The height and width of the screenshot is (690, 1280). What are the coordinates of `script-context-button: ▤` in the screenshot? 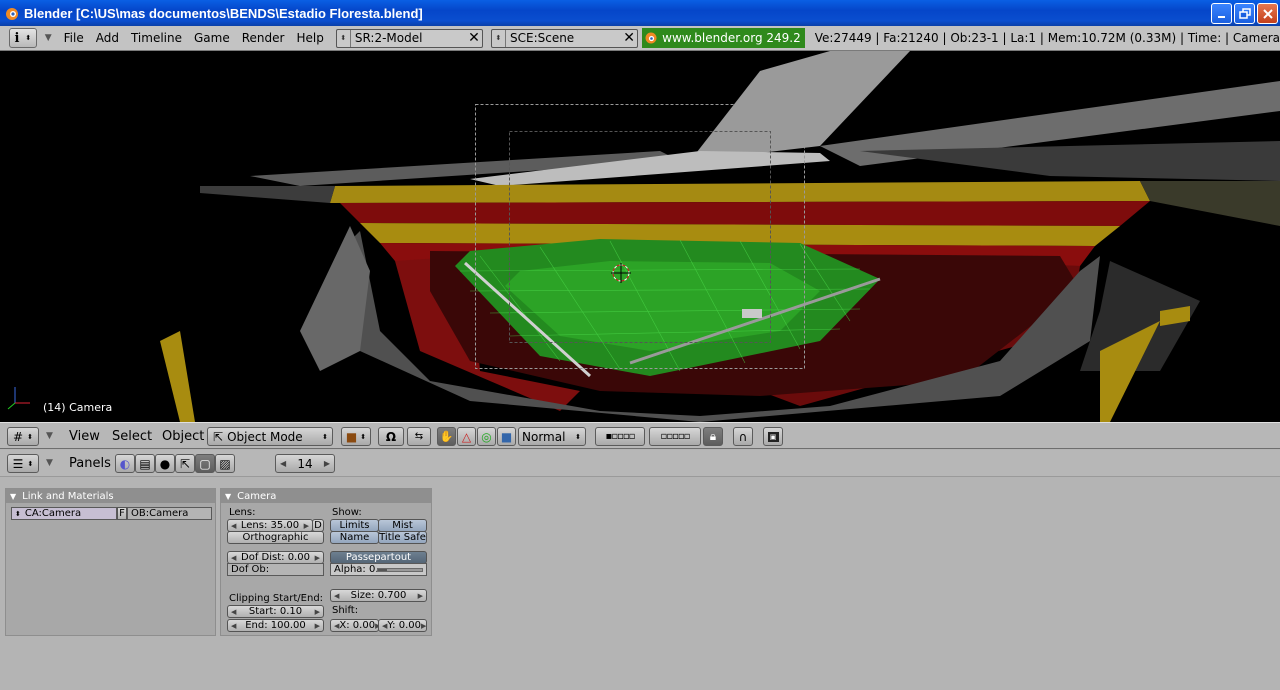 It's located at (145, 463).